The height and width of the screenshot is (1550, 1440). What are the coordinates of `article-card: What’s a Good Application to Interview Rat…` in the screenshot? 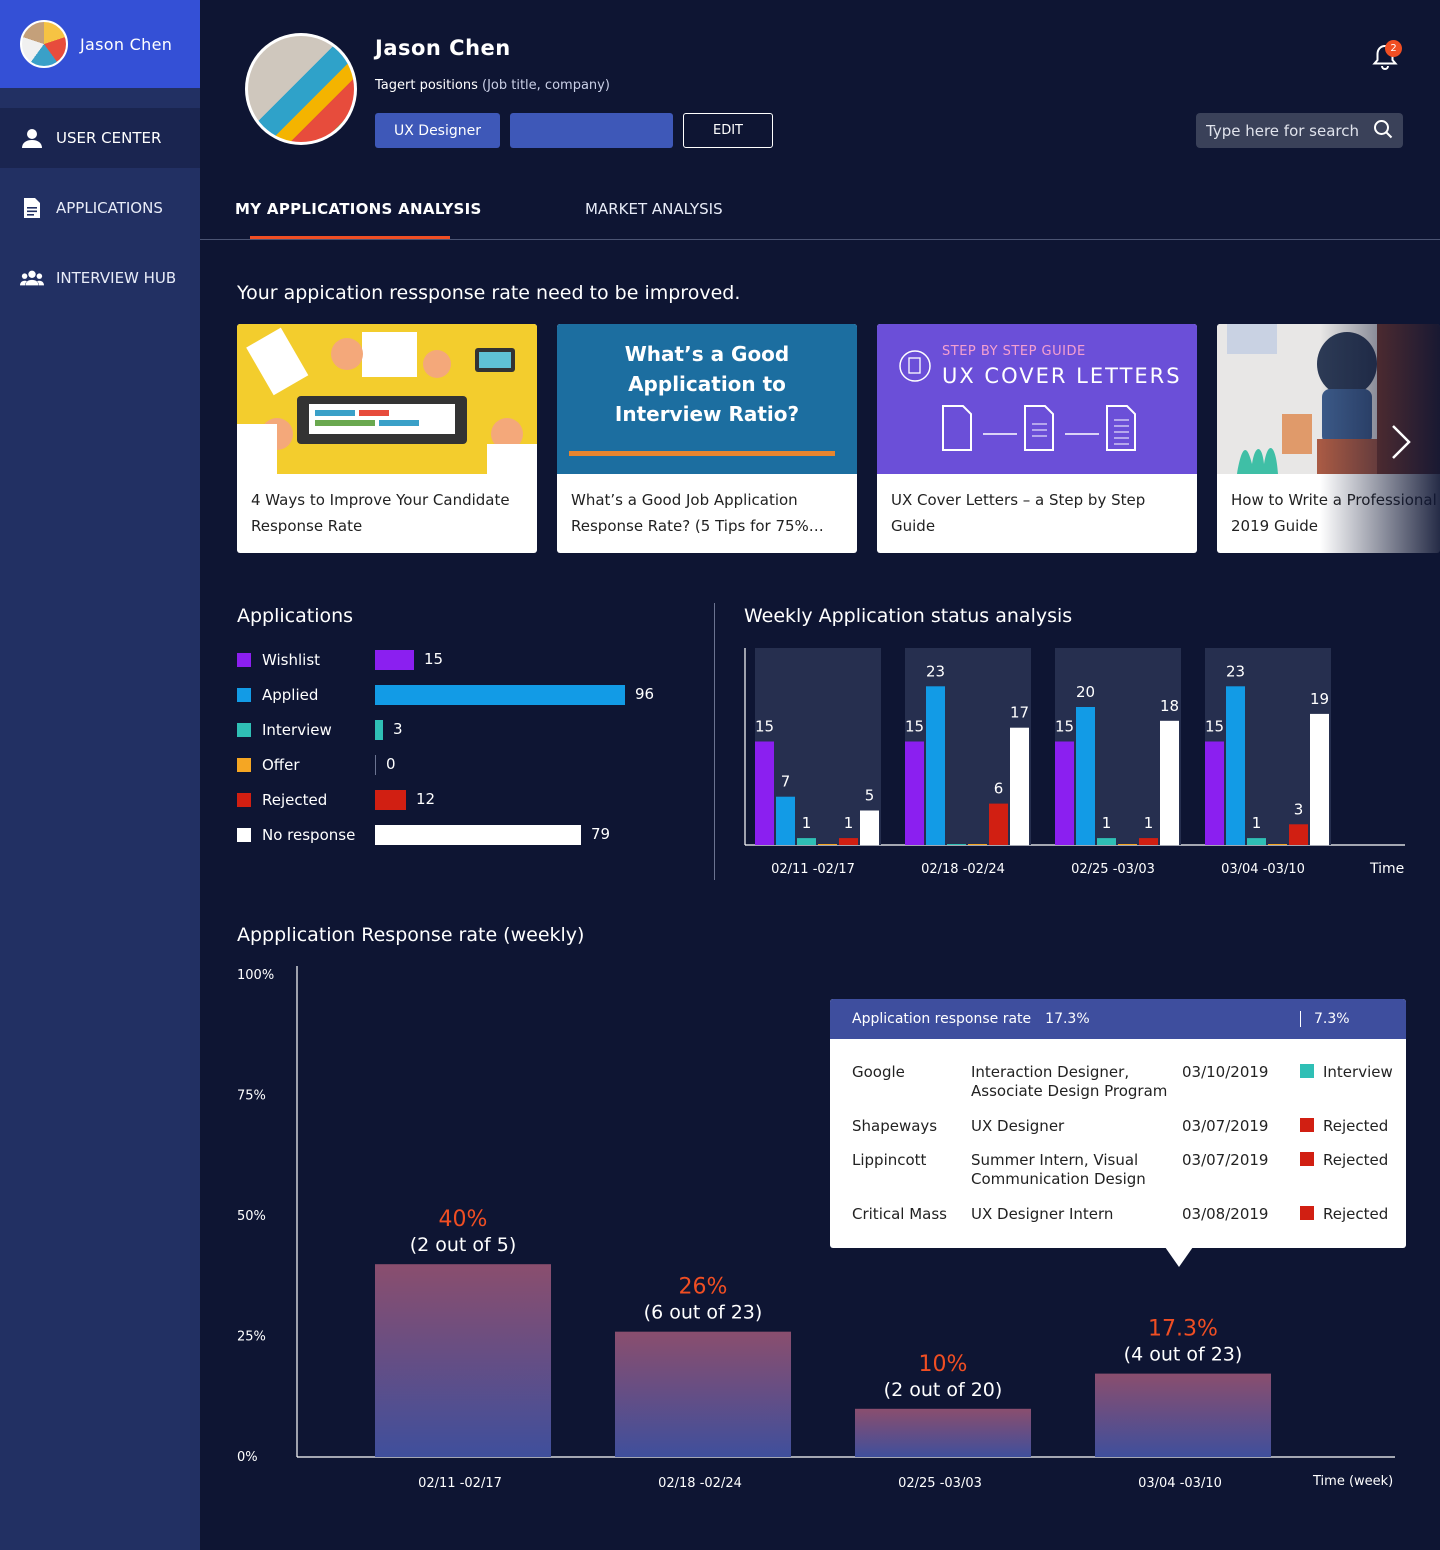 It's located at (707, 438).